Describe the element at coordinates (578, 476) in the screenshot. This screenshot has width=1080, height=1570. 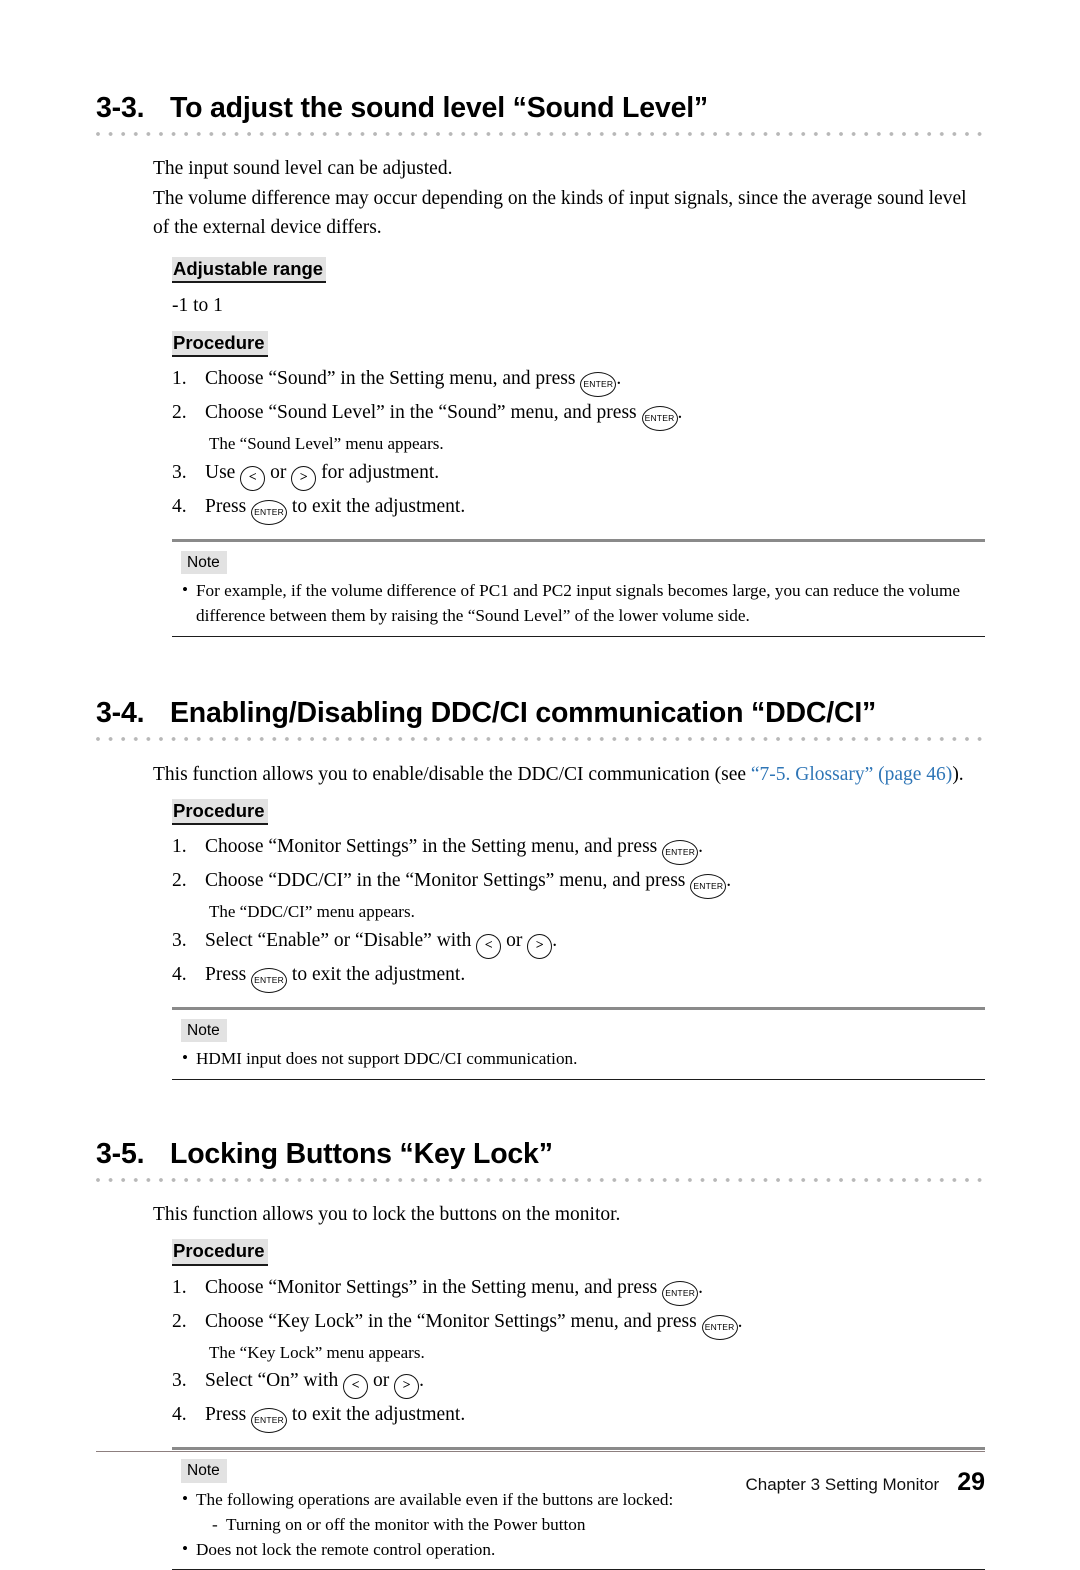
I see `procedure-step: 3. Use < or > for adjustment.` at that location.